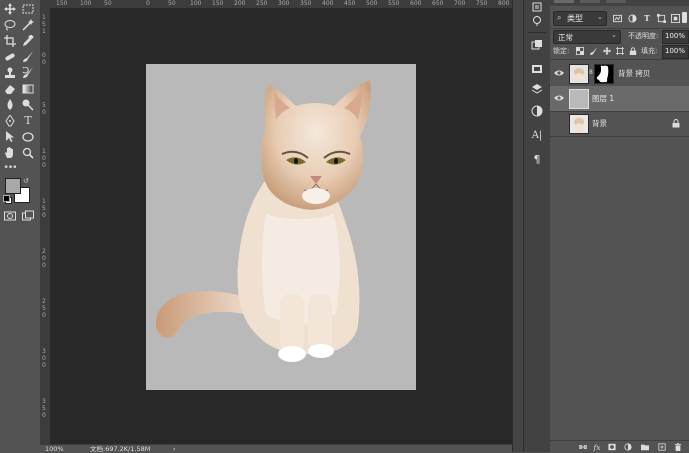  I want to click on new-group-folder-icon, so click(645, 447).